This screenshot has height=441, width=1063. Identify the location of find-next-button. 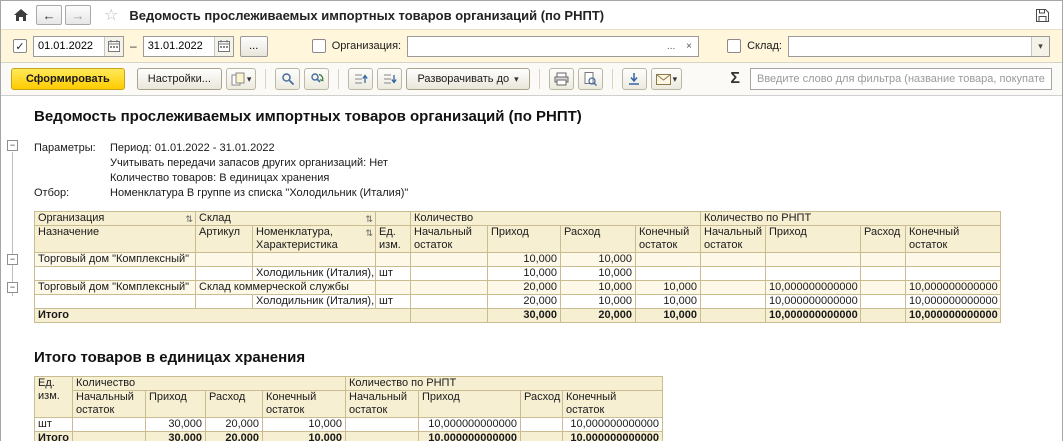
(317, 79).